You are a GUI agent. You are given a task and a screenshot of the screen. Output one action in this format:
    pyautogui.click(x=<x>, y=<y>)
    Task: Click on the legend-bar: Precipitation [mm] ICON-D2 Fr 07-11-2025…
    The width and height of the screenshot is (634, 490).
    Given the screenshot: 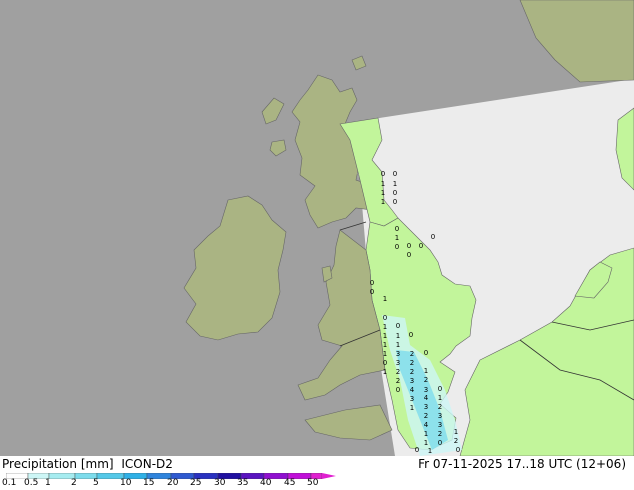 What is the action you would take?
    pyautogui.click(x=317, y=473)
    